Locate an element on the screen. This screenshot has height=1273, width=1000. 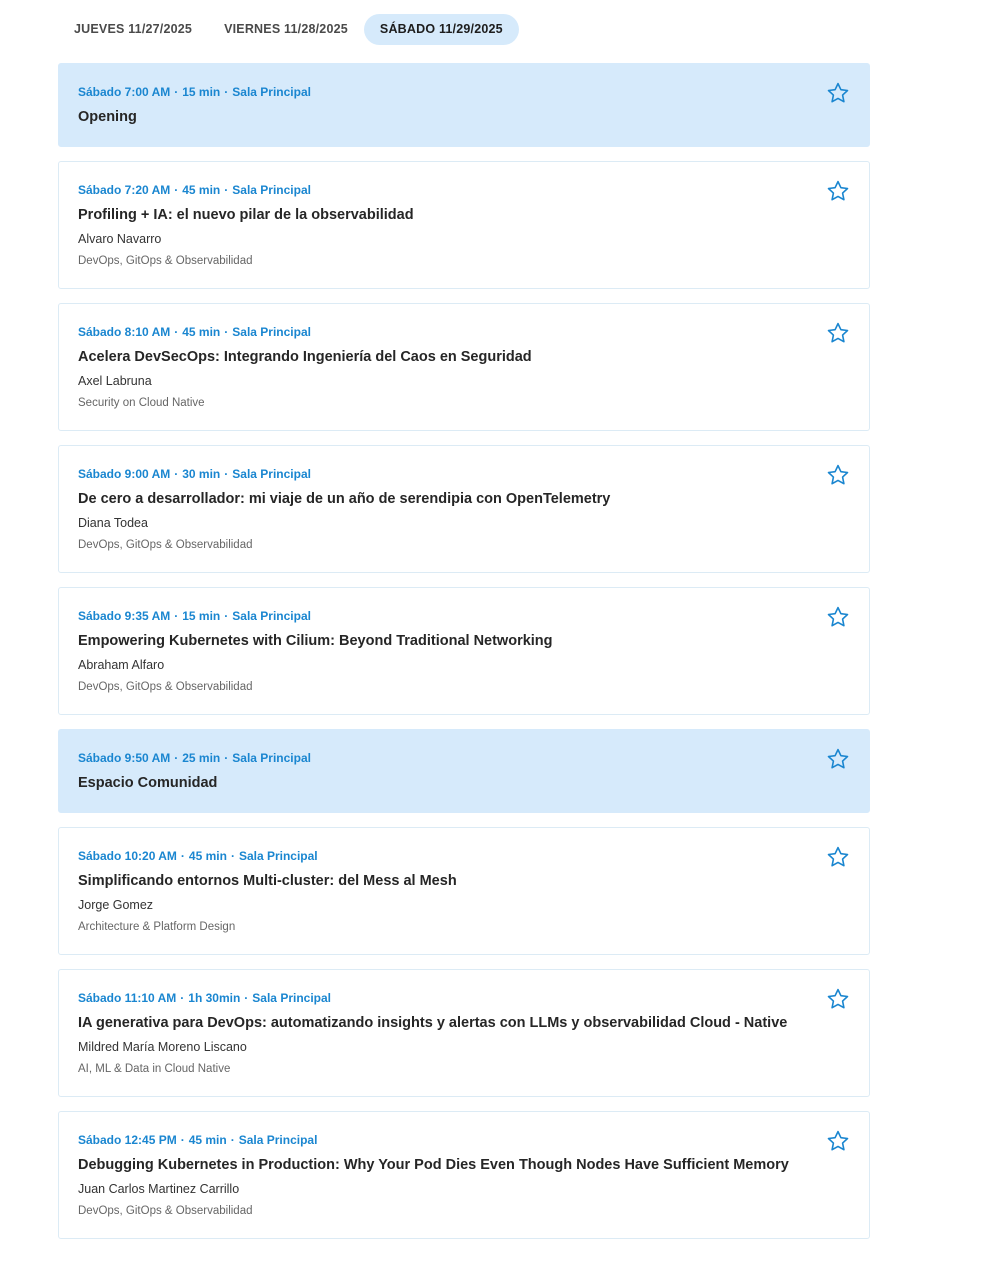
session-meta: Sábado 9:50 AM · 25 min · Sala Principal is located at coordinates (464, 758).